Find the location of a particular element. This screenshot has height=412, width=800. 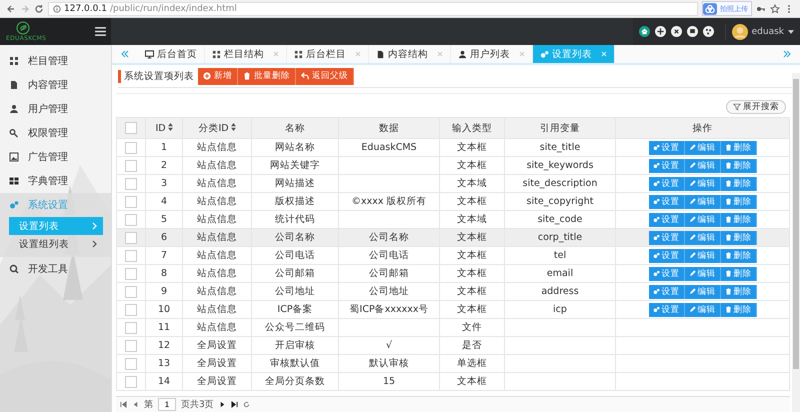

search-toggle-button: 展开搜索 is located at coordinates (756, 107).